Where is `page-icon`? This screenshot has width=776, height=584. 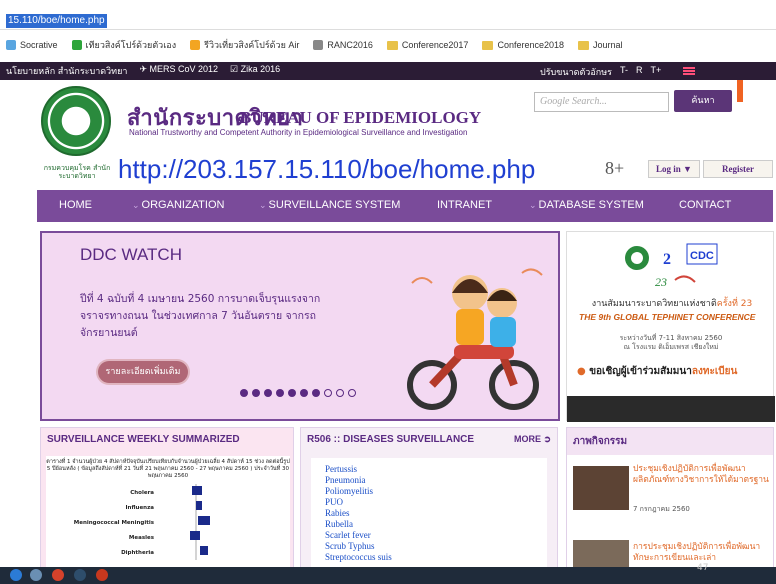 page-icon is located at coordinates (318, 45).